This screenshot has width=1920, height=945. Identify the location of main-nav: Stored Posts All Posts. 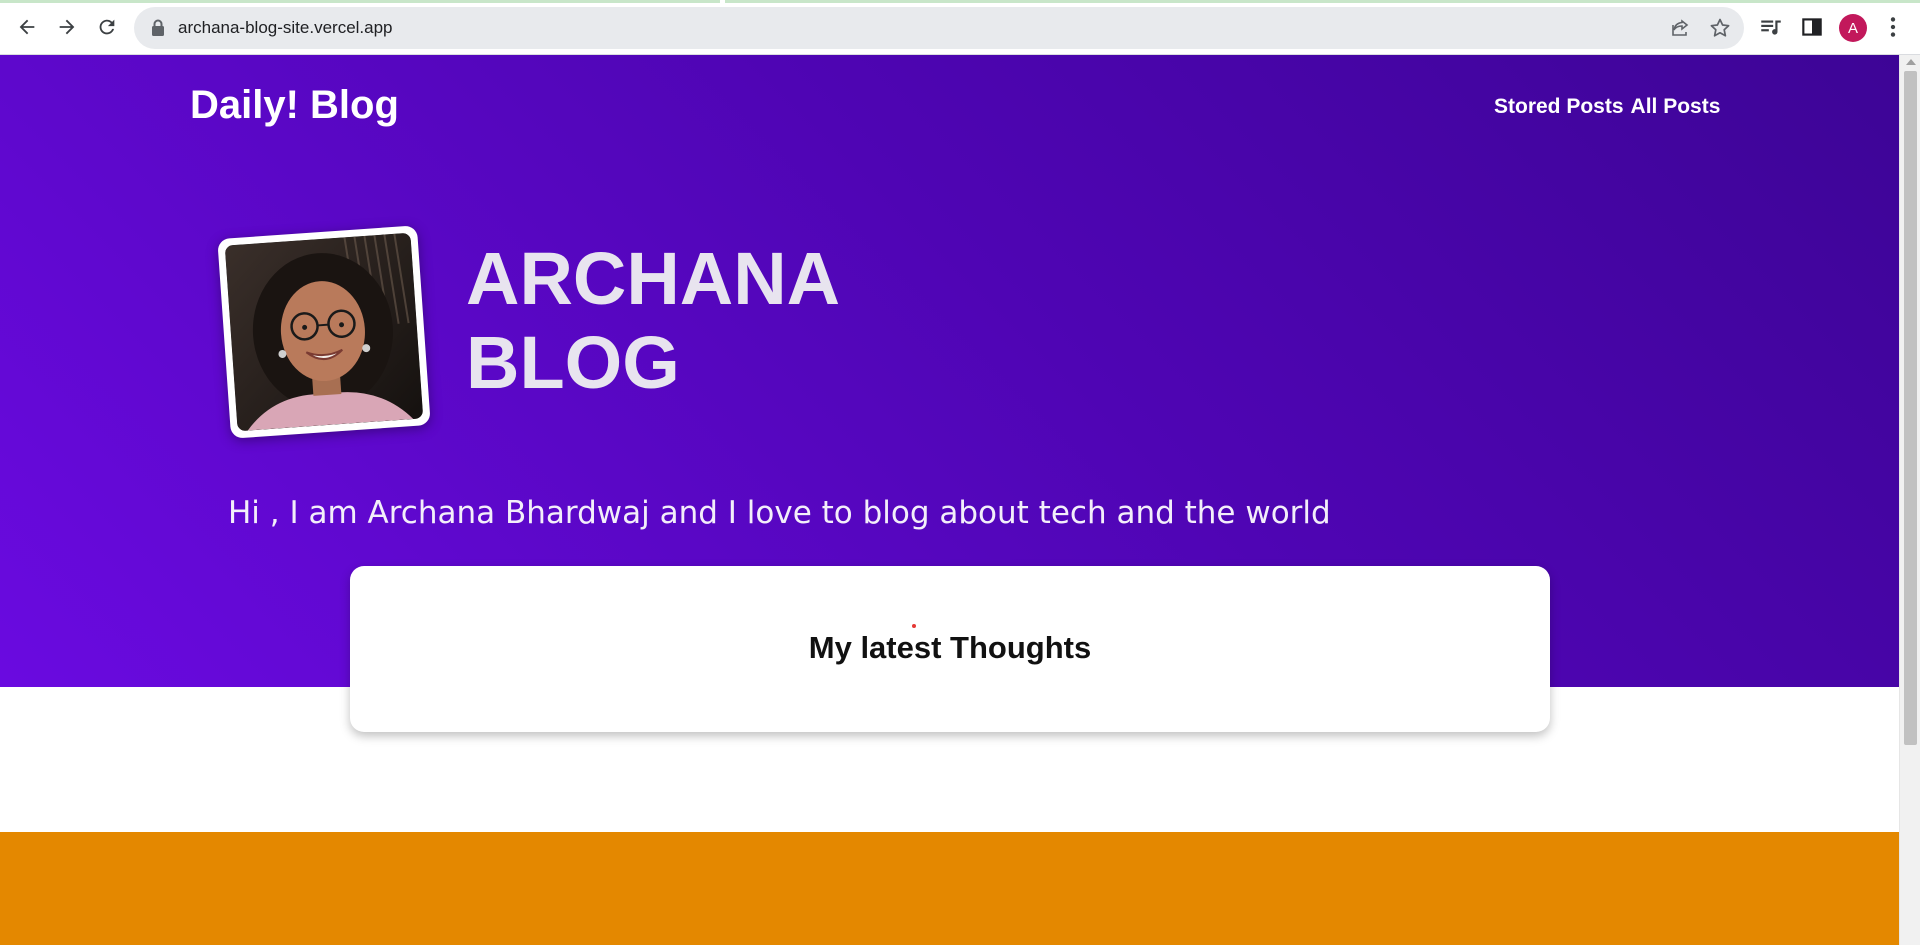
(1607, 107).